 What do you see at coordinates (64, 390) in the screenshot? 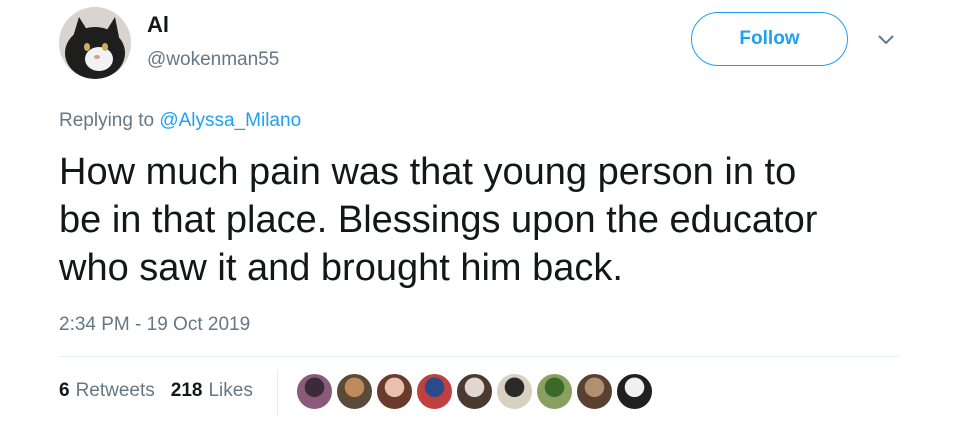
I see `retweets-count: 6` at bounding box center [64, 390].